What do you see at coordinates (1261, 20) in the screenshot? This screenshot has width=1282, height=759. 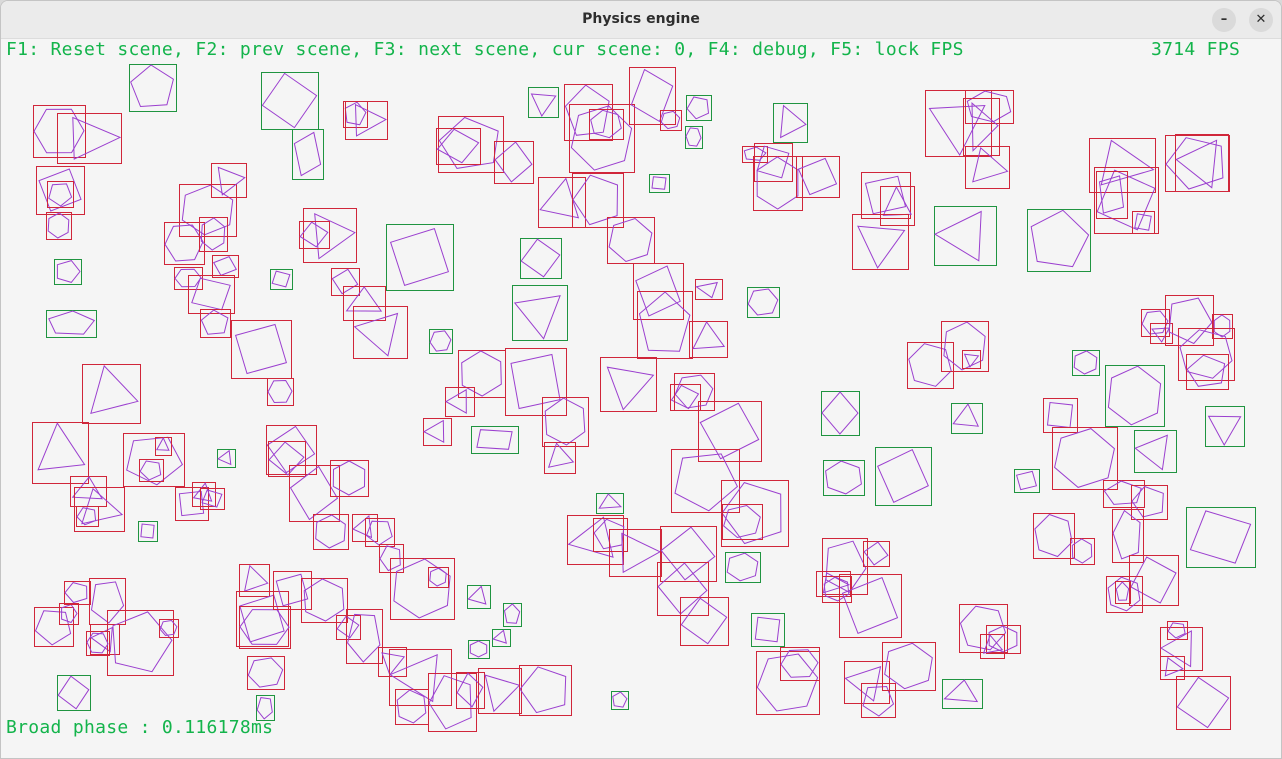 I see `close-button: ✕` at bounding box center [1261, 20].